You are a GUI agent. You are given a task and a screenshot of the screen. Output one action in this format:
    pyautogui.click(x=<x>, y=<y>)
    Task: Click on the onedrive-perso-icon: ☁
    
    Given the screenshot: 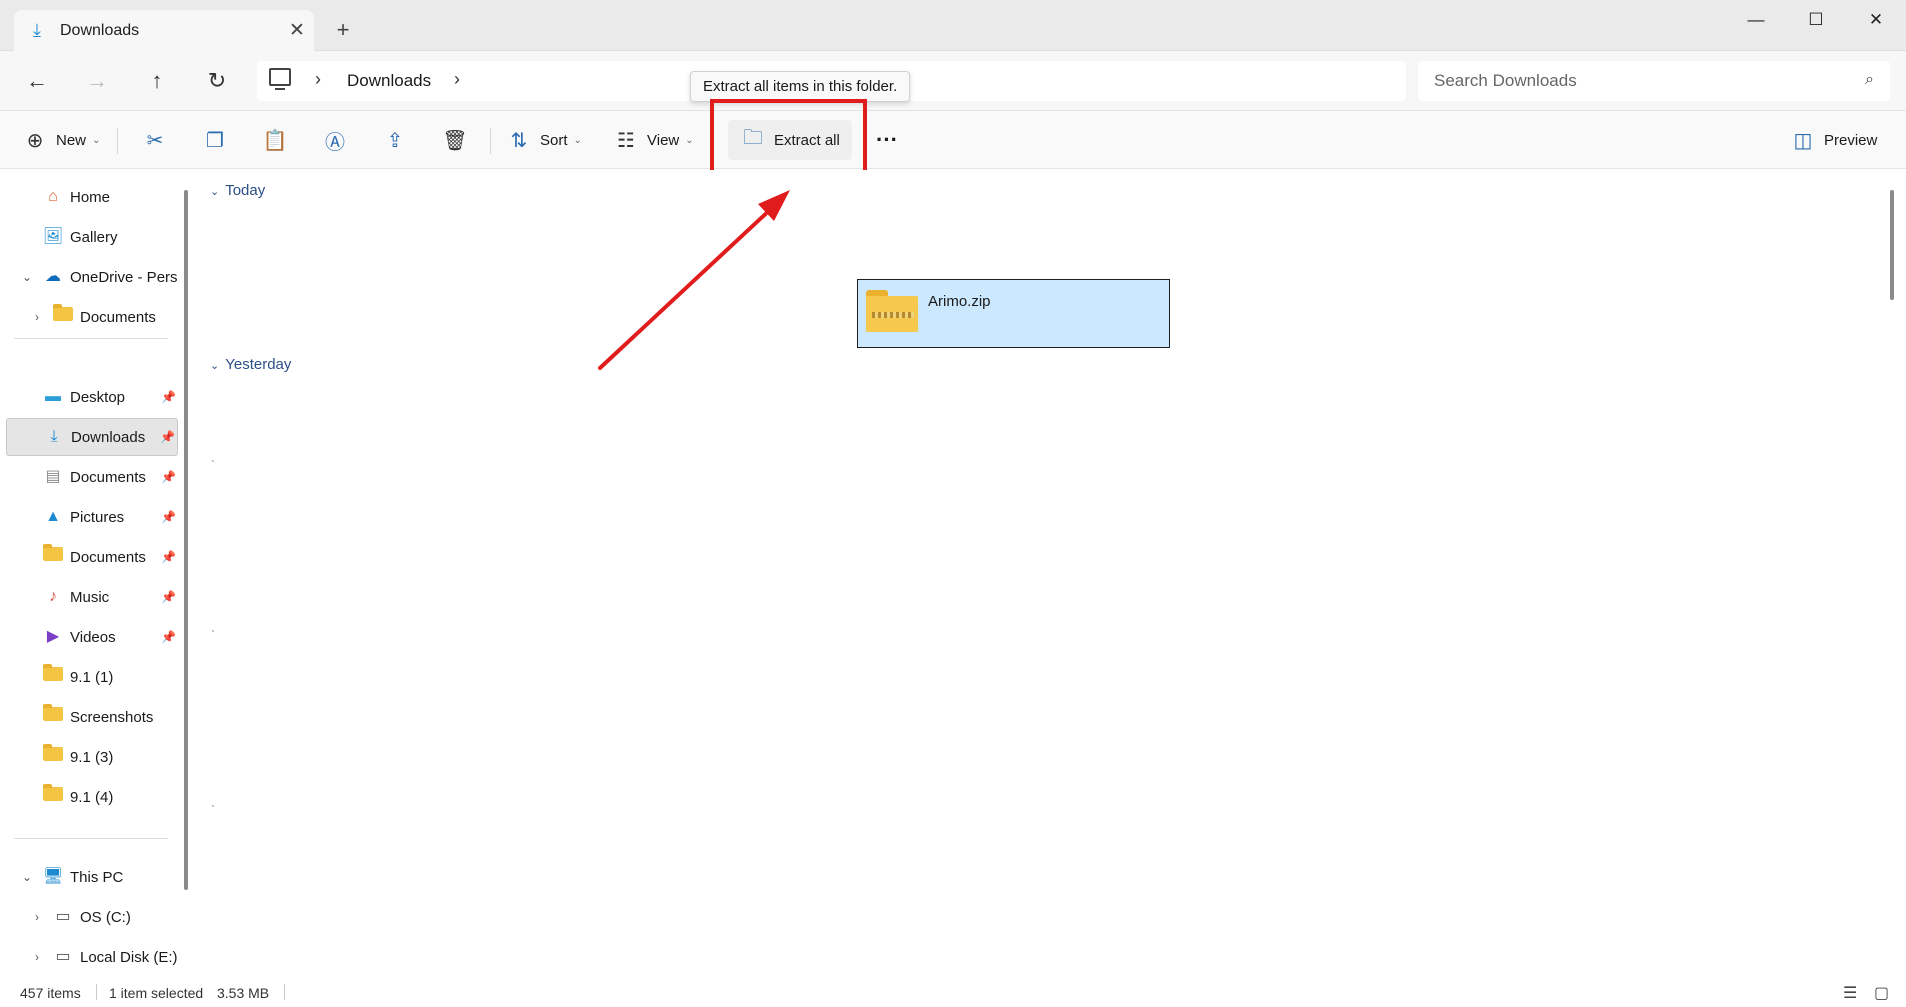 What is the action you would take?
    pyautogui.click(x=53, y=276)
    